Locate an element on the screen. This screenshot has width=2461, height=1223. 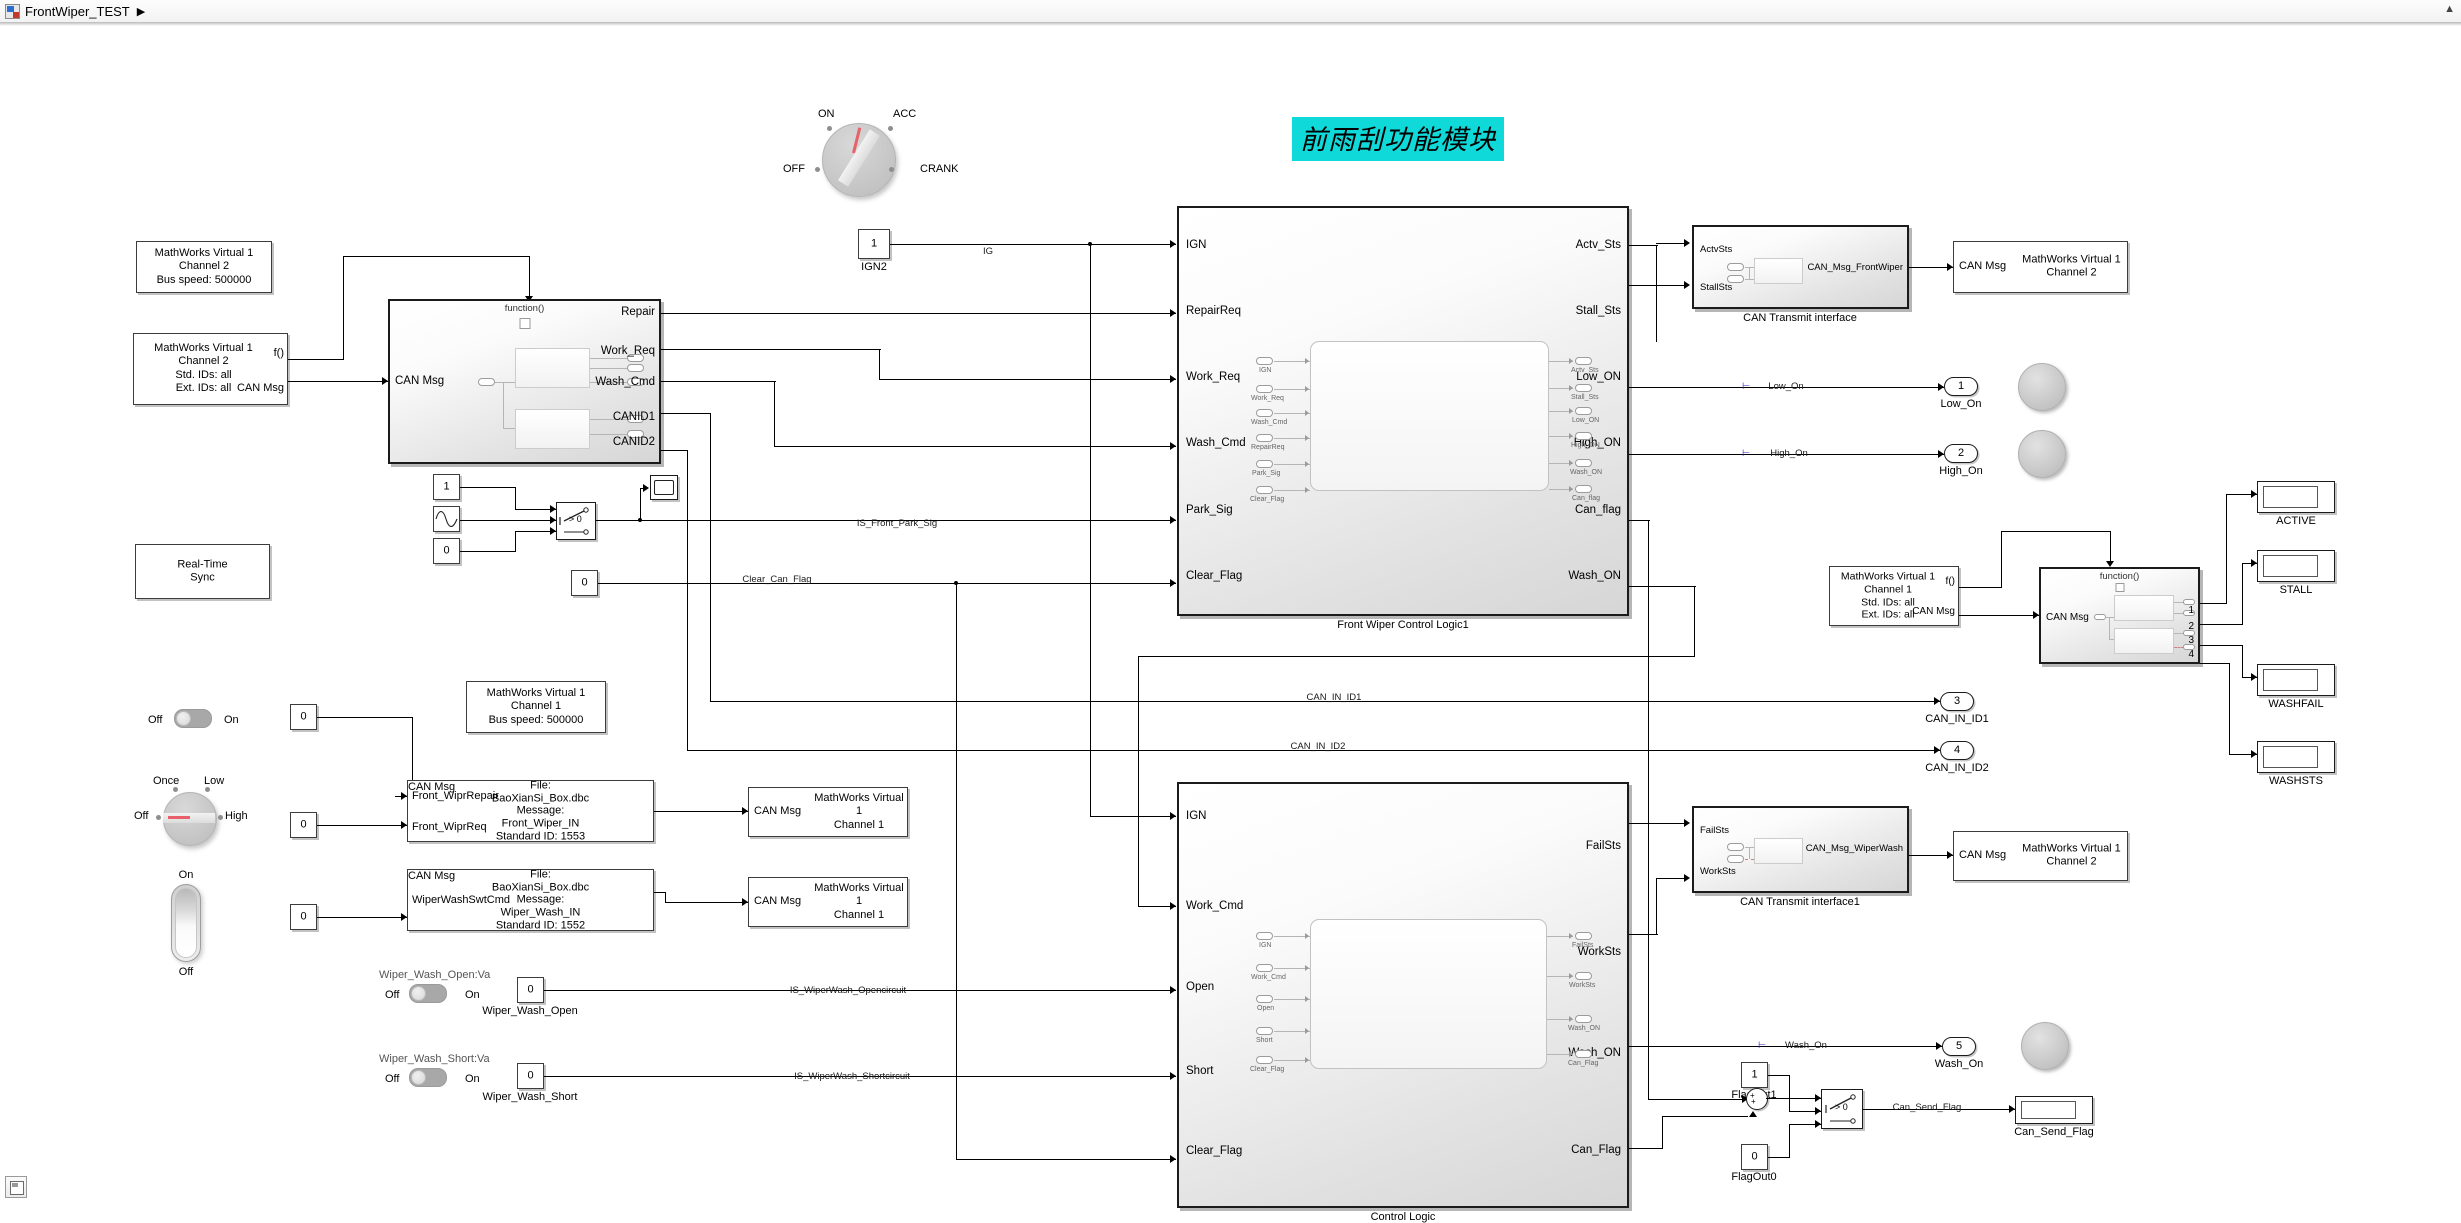
constant-wiper-wash-swt: 0 is located at coordinates (303, 917).